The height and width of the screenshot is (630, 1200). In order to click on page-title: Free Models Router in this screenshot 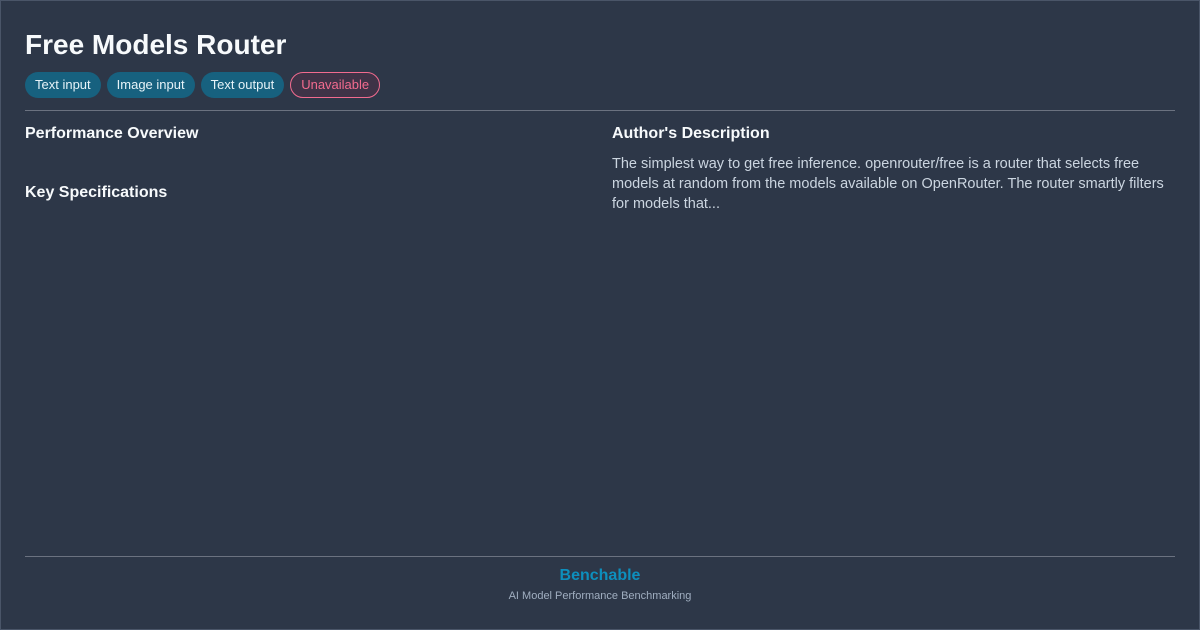, I will do `click(156, 44)`.